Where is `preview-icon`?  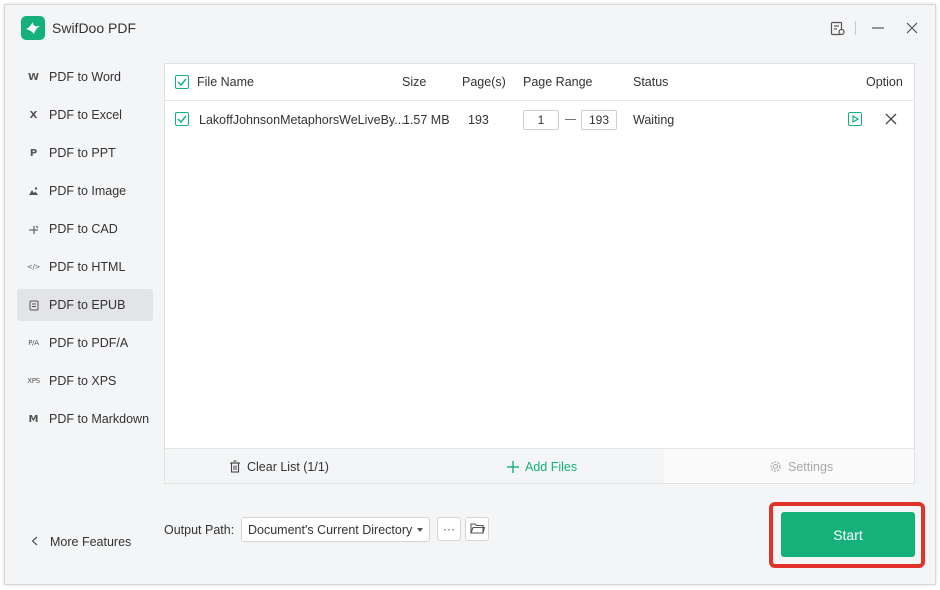 preview-icon is located at coordinates (855, 119).